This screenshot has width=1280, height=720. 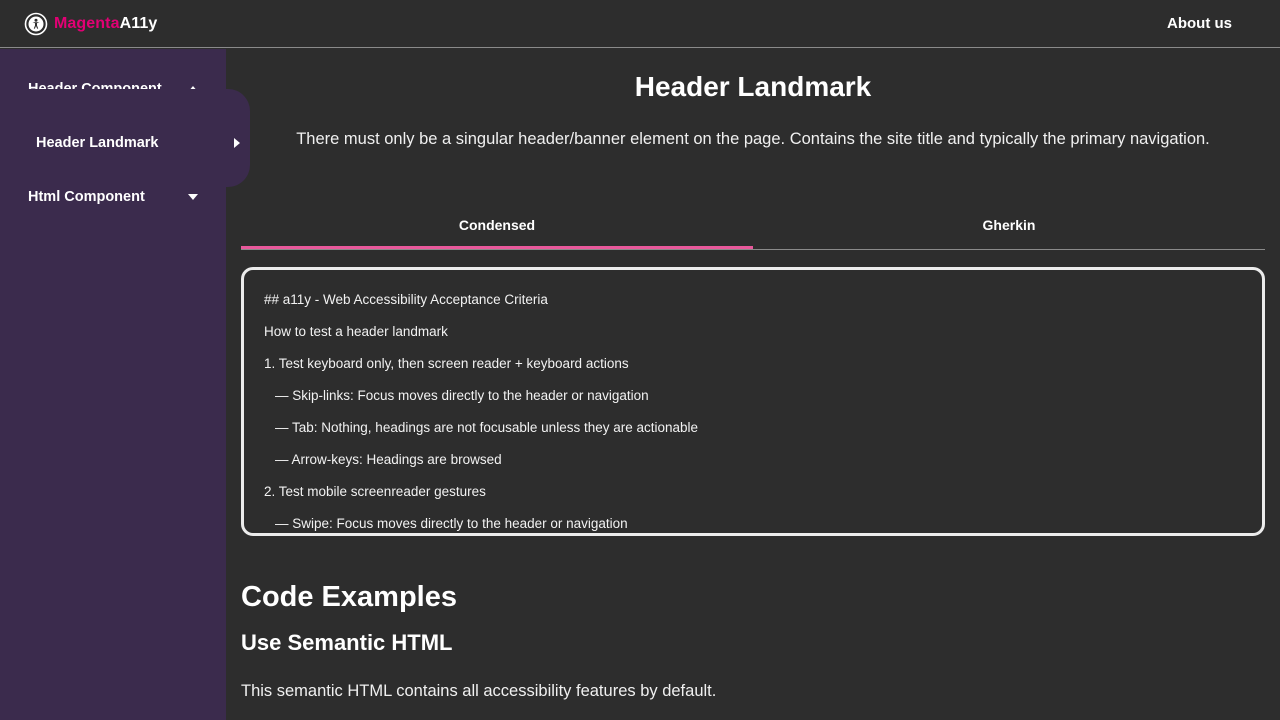 What do you see at coordinates (347, 642) in the screenshot?
I see `semantic-html-heading: Use Semantic HTML` at bounding box center [347, 642].